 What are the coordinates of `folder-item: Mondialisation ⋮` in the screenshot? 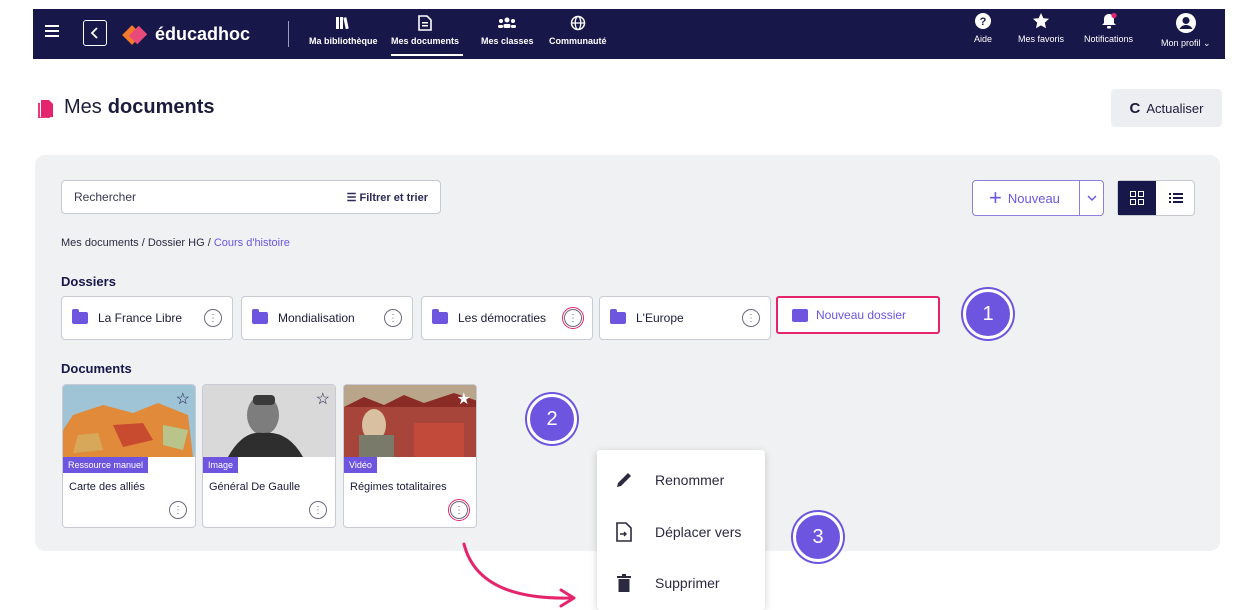 It's located at (327, 318).